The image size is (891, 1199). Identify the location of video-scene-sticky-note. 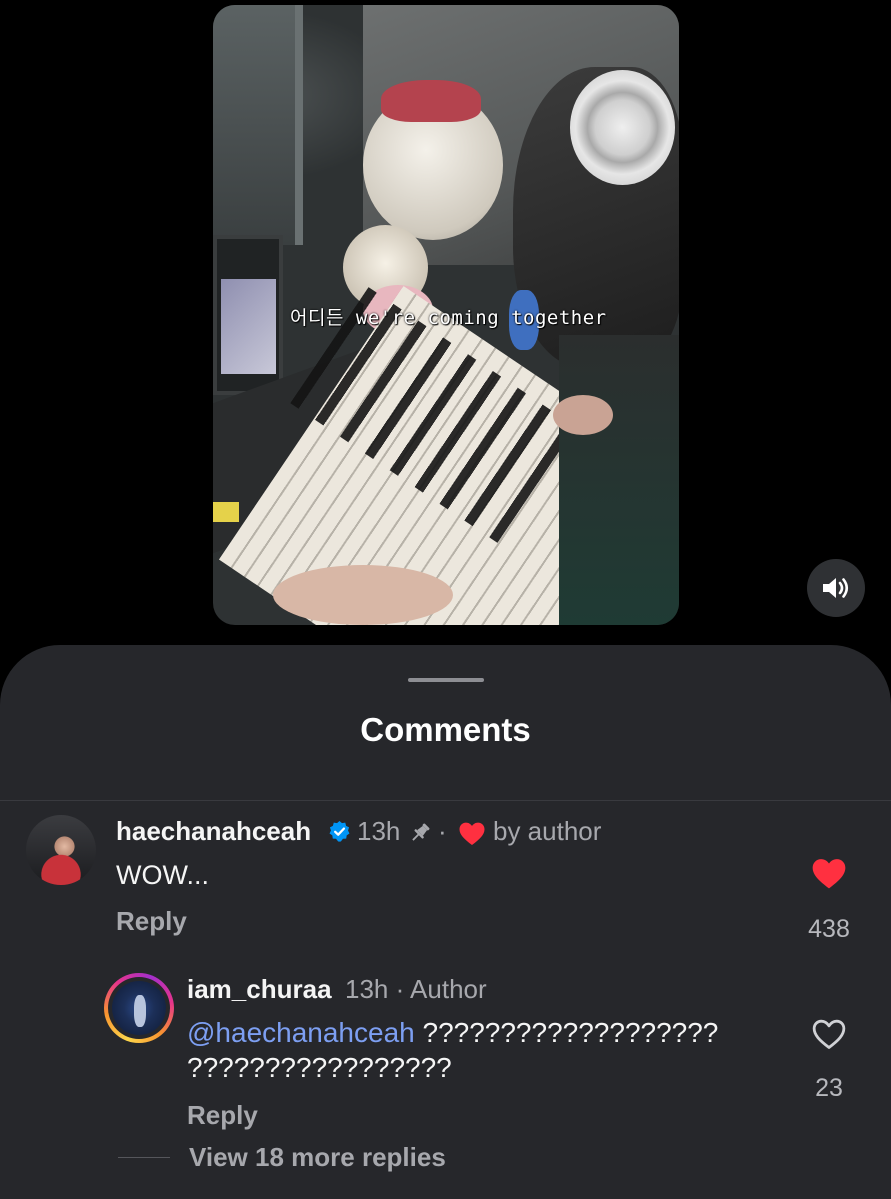
(226, 512).